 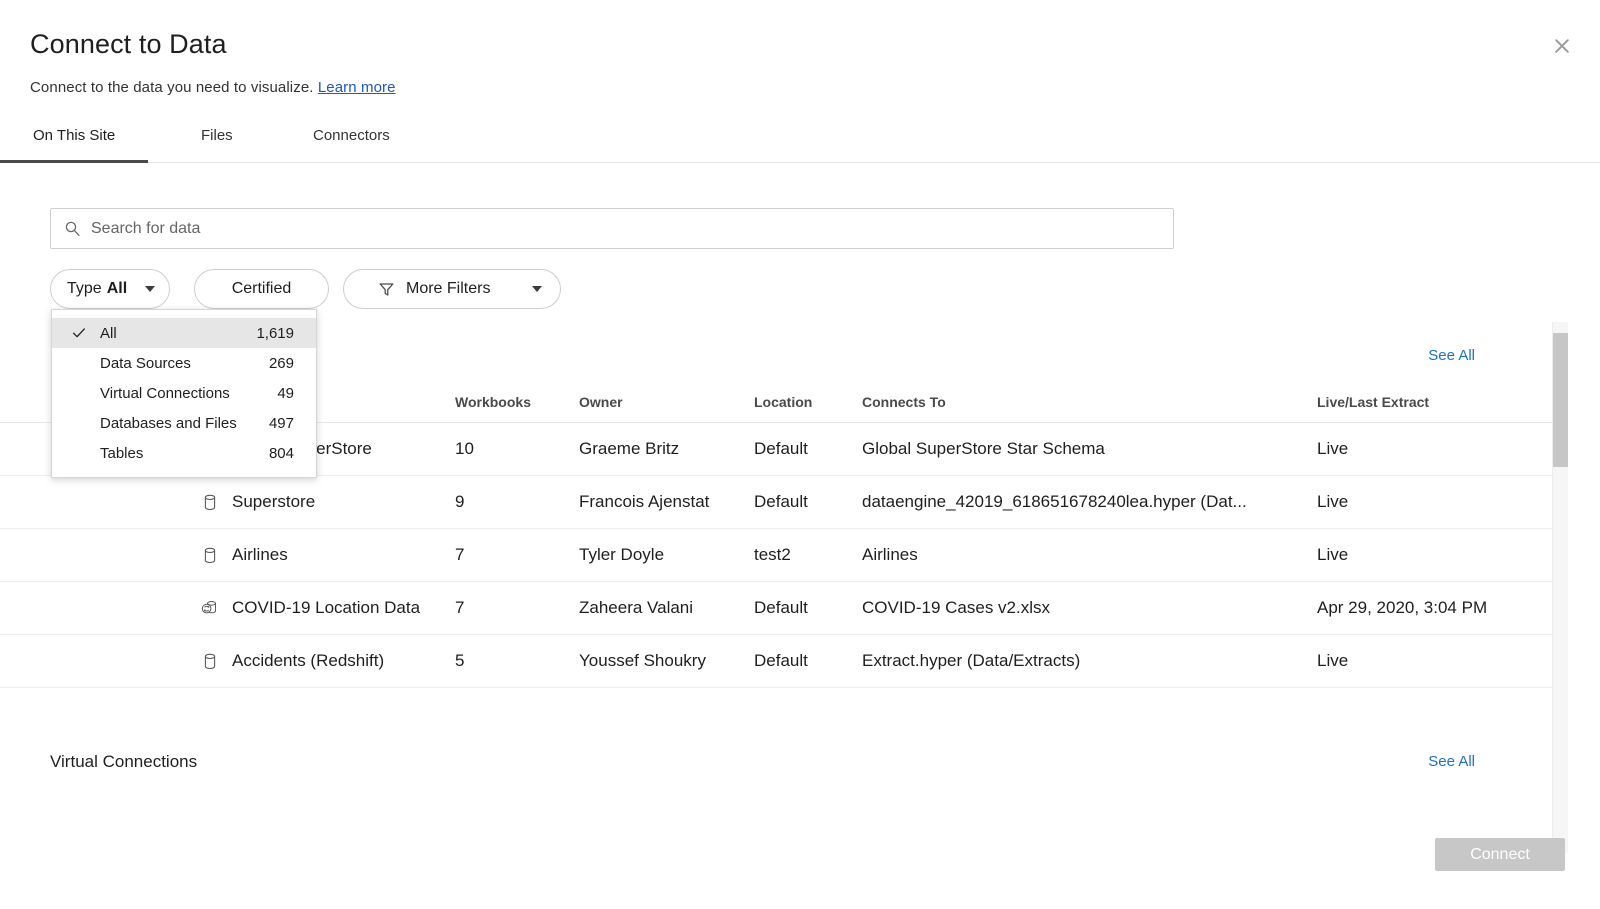 I want to click on extract-refresh-icon, so click(x=210, y=608).